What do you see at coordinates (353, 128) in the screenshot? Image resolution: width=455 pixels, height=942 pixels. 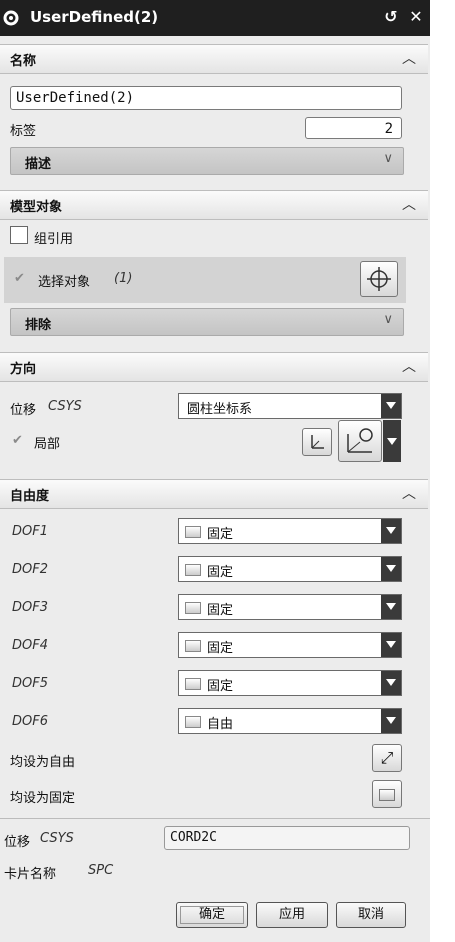 I see `tag-input: 2` at bounding box center [353, 128].